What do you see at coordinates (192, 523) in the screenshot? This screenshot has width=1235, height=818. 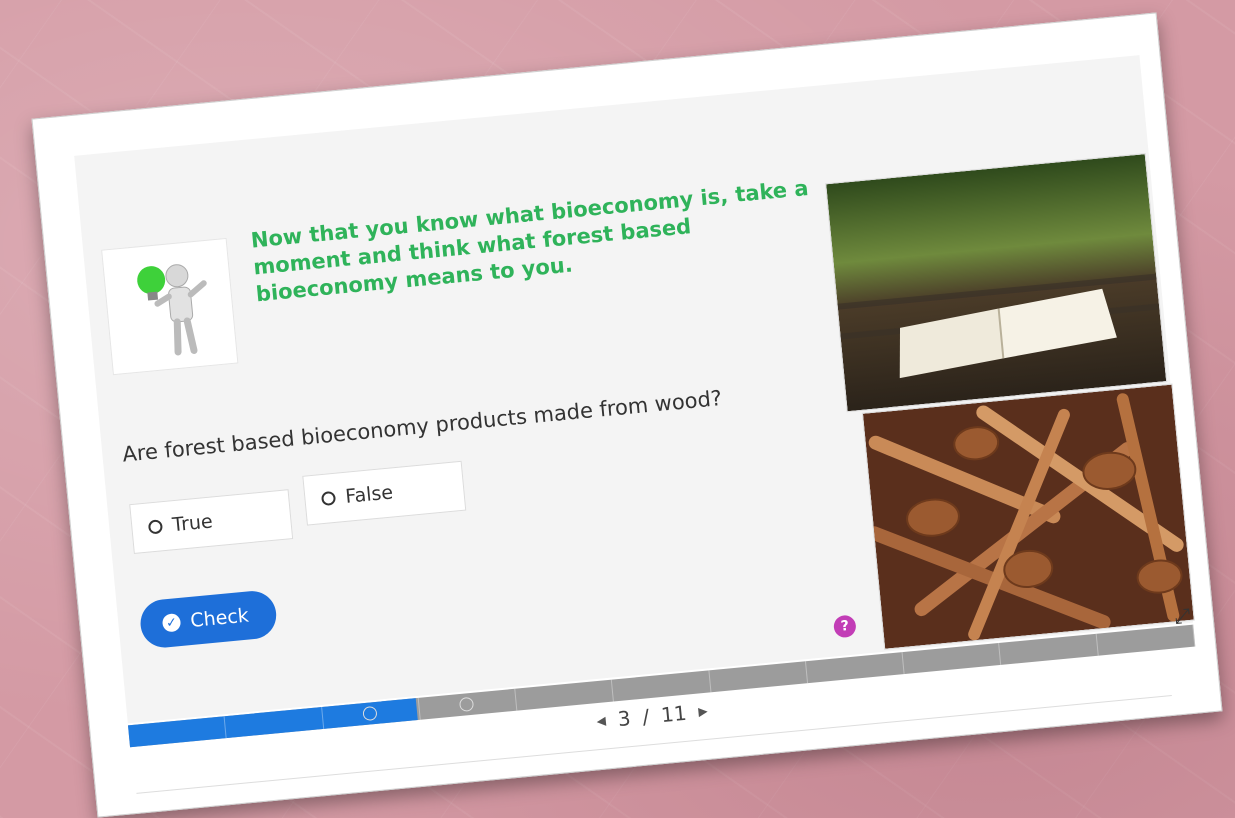 I see `option-true-label: True` at bounding box center [192, 523].